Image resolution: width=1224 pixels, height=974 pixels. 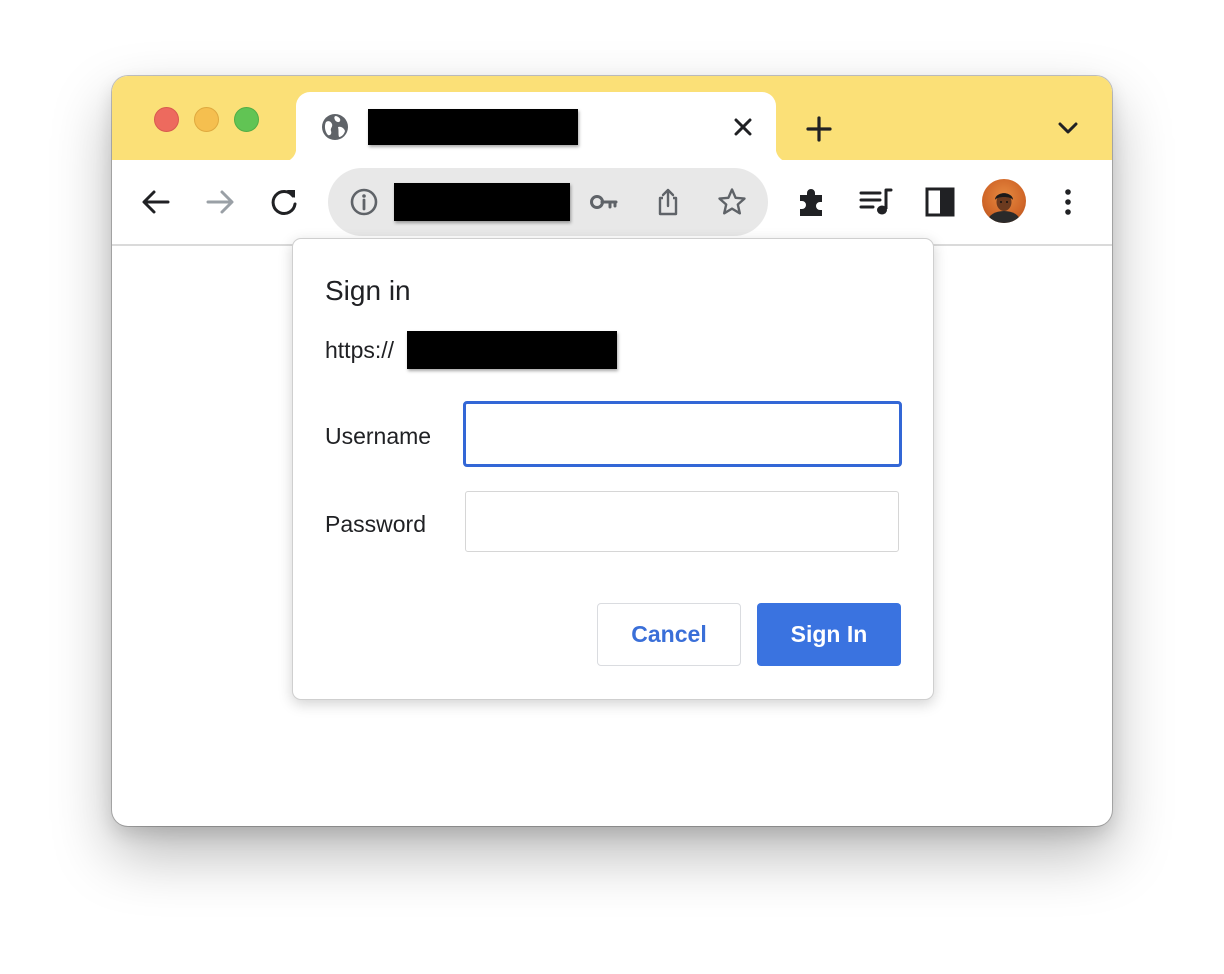 I want to click on globe-icon, so click(x=335, y=127).